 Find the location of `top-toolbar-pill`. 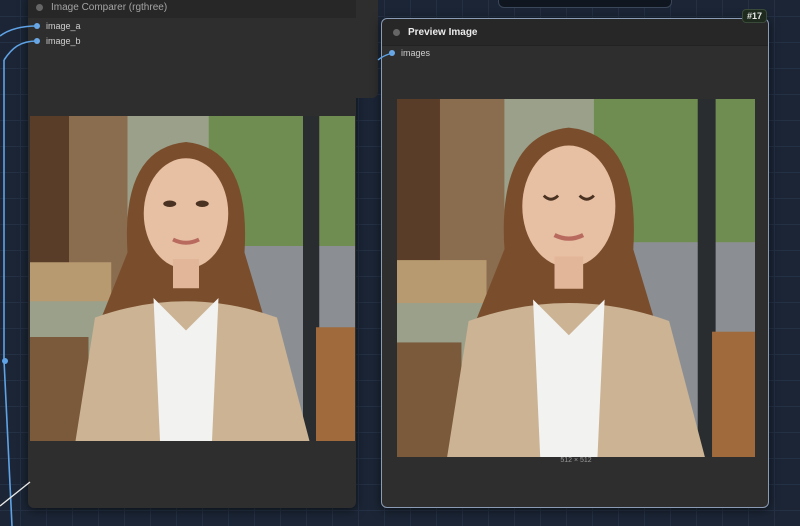

top-toolbar-pill is located at coordinates (585, 4).